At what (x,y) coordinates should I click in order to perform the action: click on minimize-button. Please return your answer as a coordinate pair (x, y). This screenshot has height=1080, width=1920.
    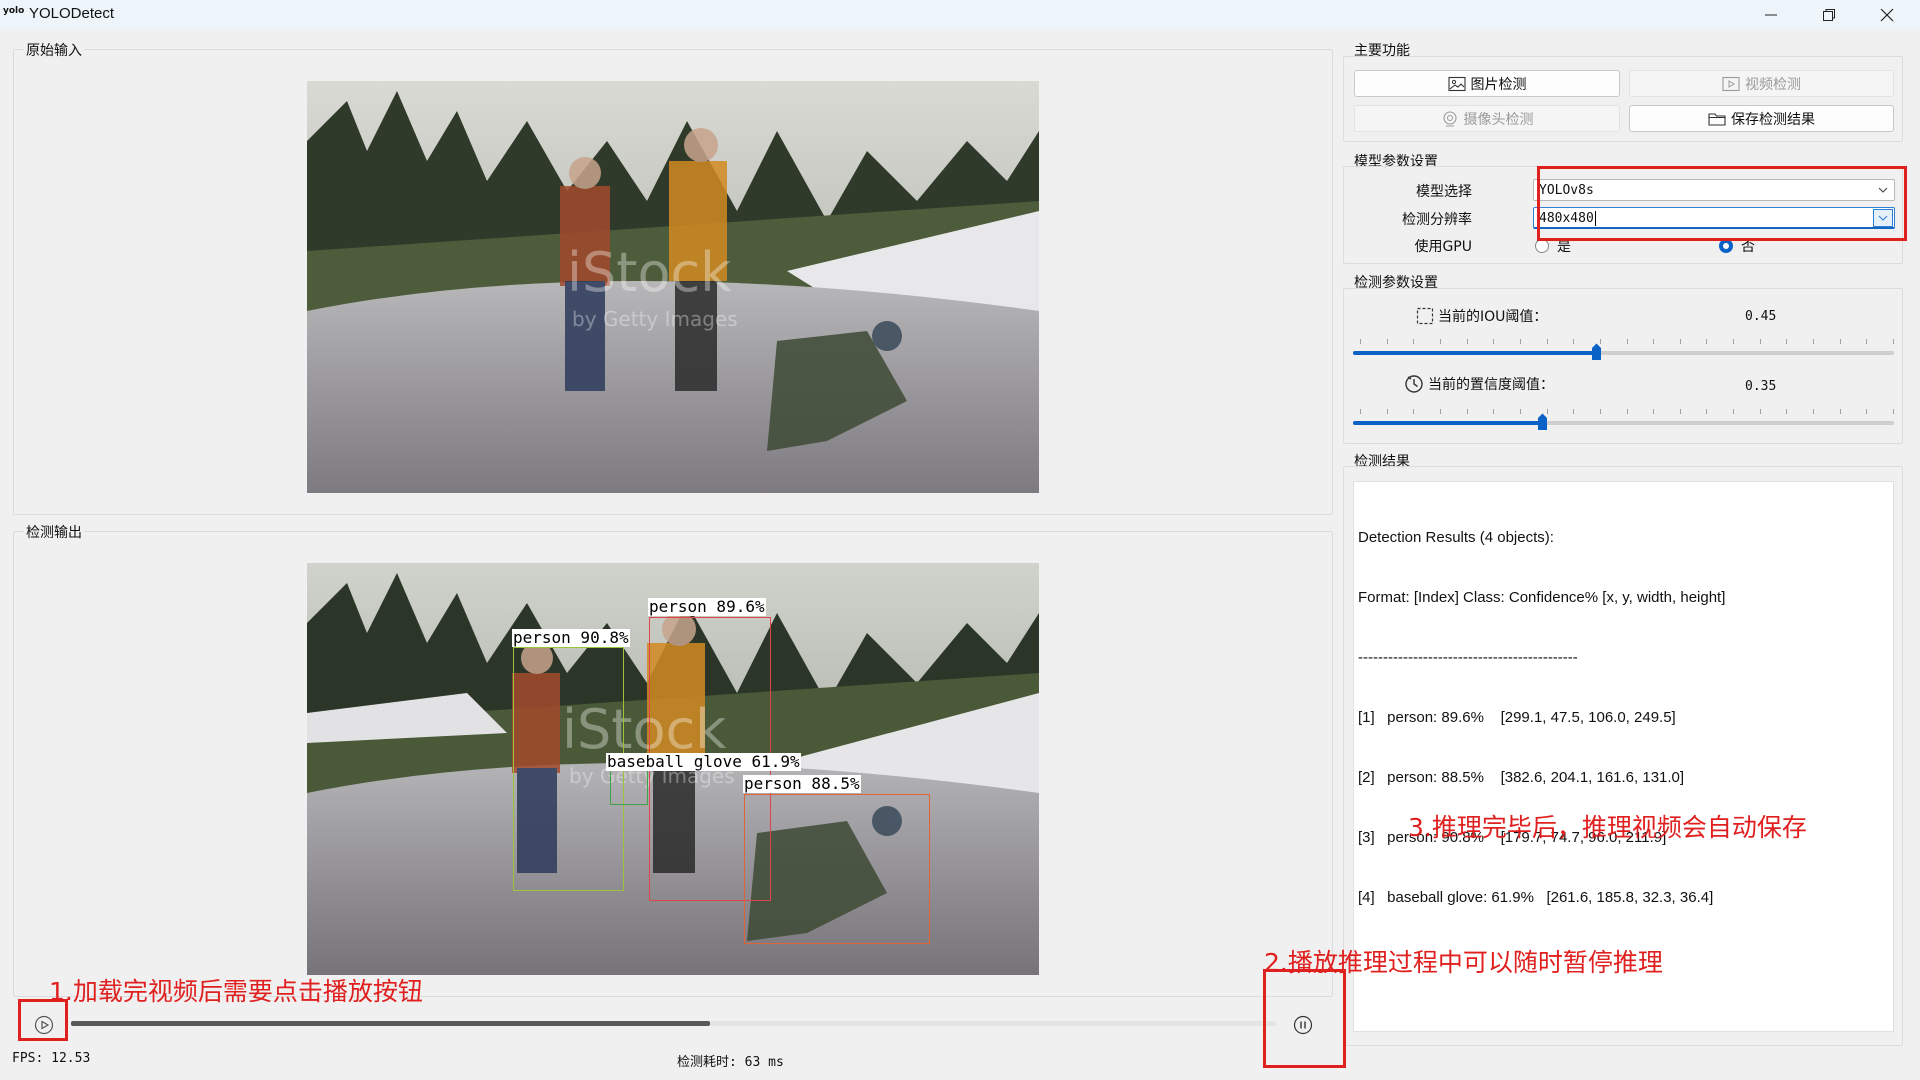
    Looking at the image, I should click on (1771, 14).